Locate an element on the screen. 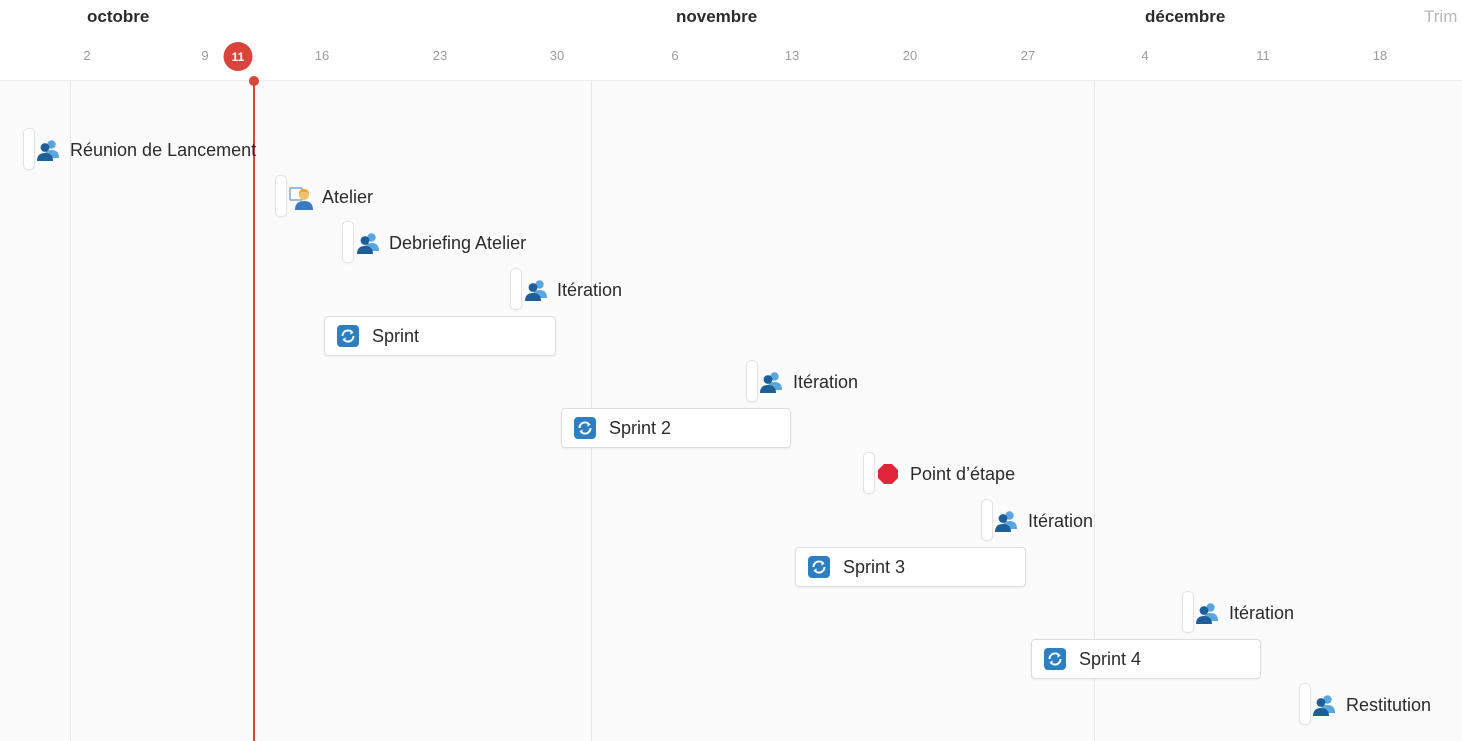 Image resolution: width=1462 pixels, height=741 pixels. month-label-october: octobre is located at coordinates (118, 16).